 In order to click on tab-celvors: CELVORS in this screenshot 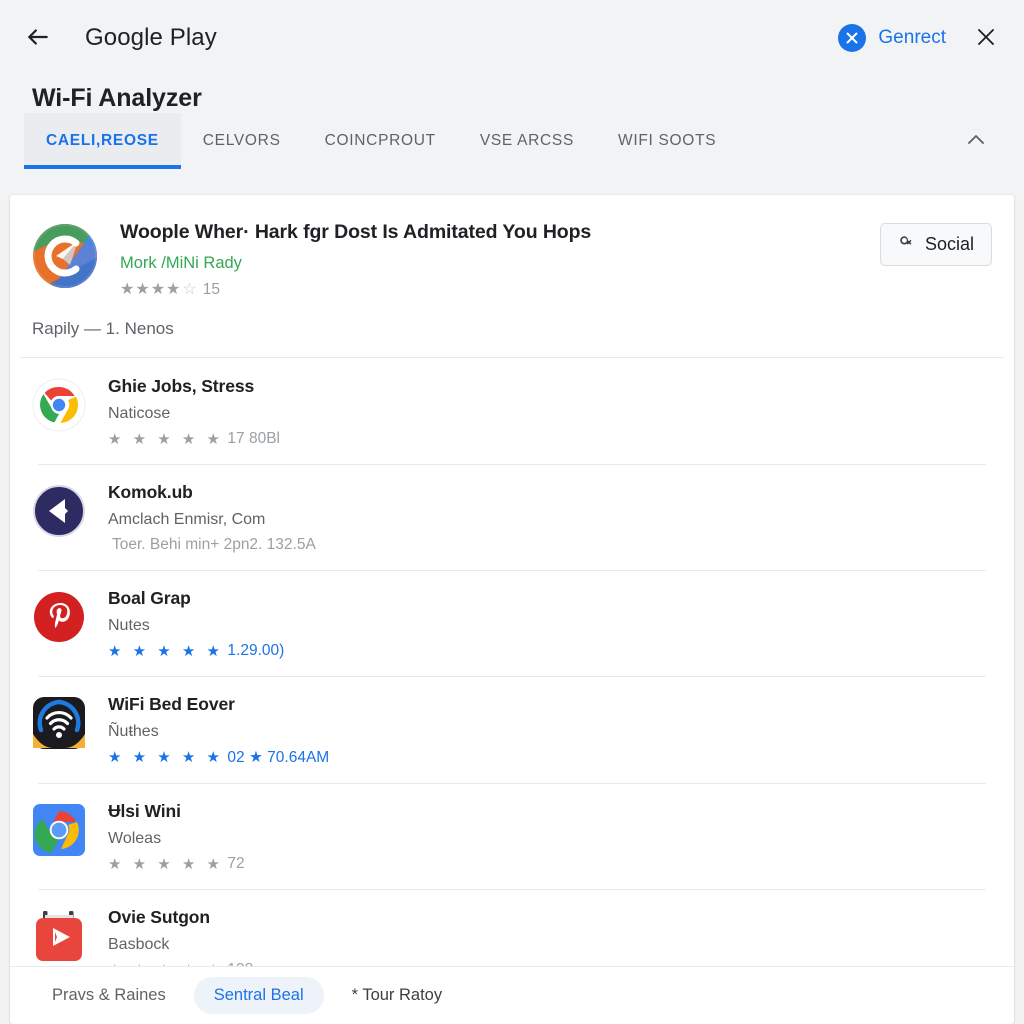, I will do `click(242, 141)`.